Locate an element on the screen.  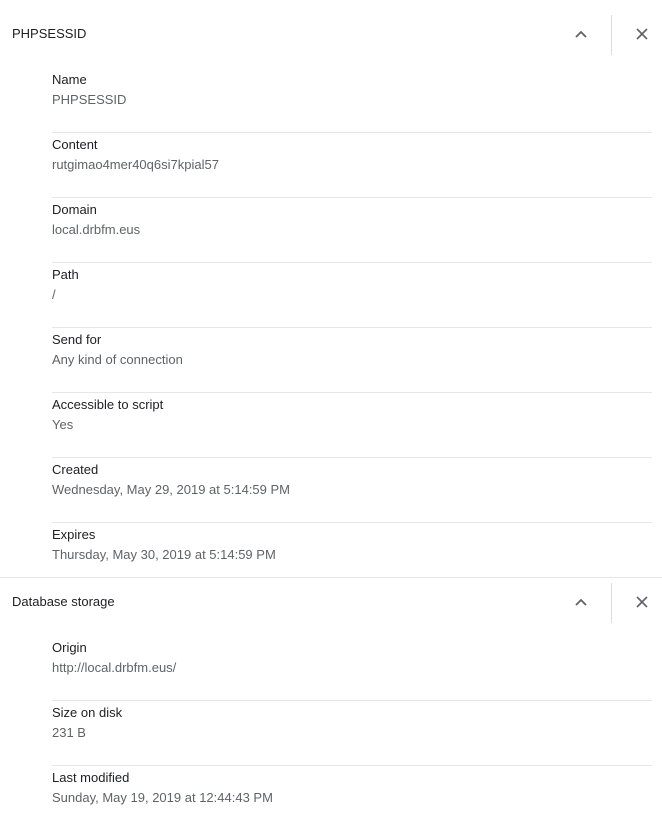
detail-value: 231 B is located at coordinates (69, 732).